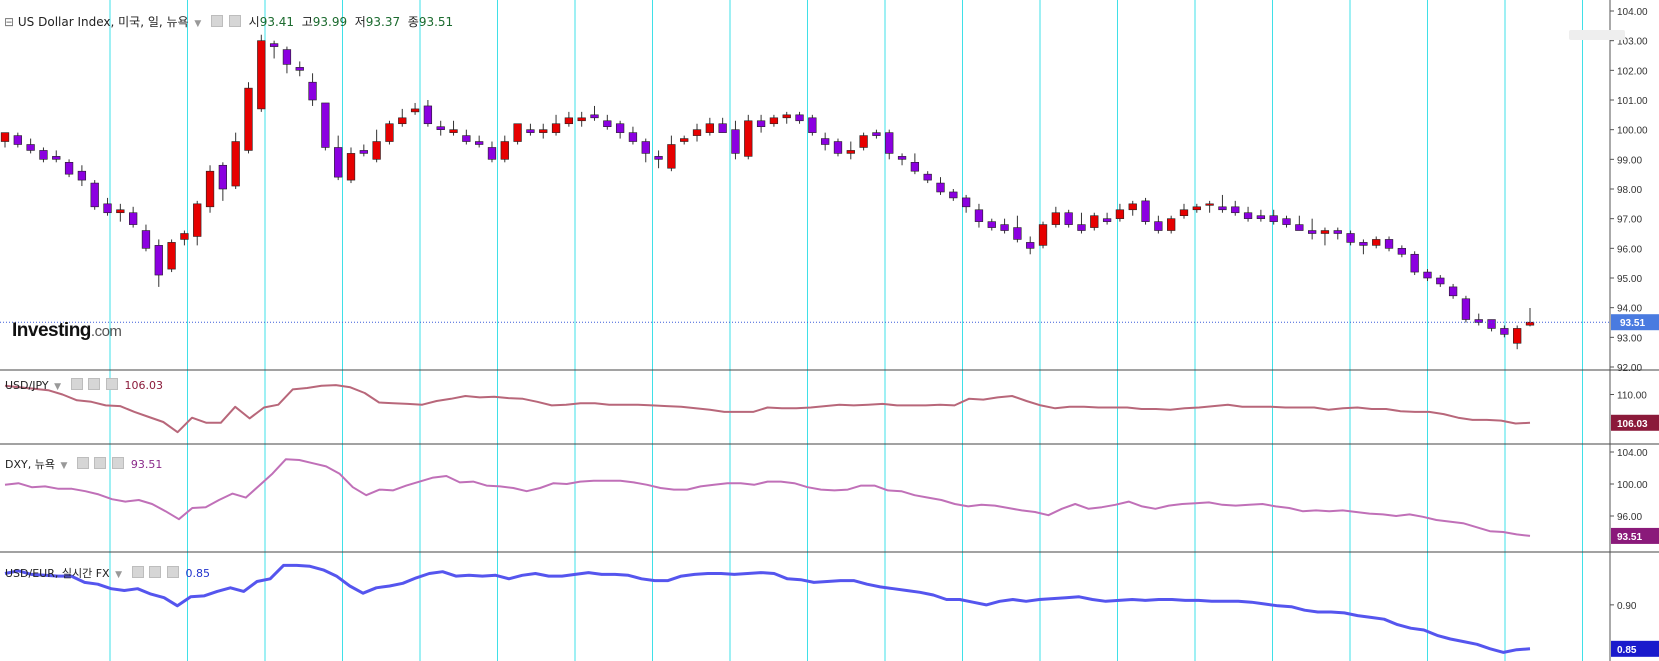 This screenshot has width=1659, height=661. What do you see at coordinates (1632, 485) in the screenshot?
I see `axis-tick-label: 100.00` at bounding box center [1632, 485].